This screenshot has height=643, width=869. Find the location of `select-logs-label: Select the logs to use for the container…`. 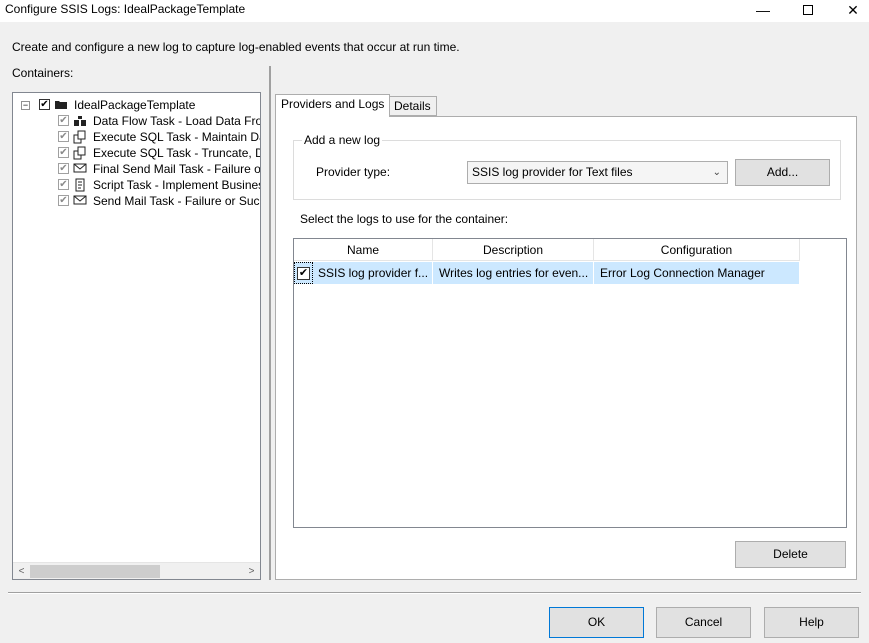

select-logs-label: Select the logs to use for the container… is located at coordinates (404, 219).